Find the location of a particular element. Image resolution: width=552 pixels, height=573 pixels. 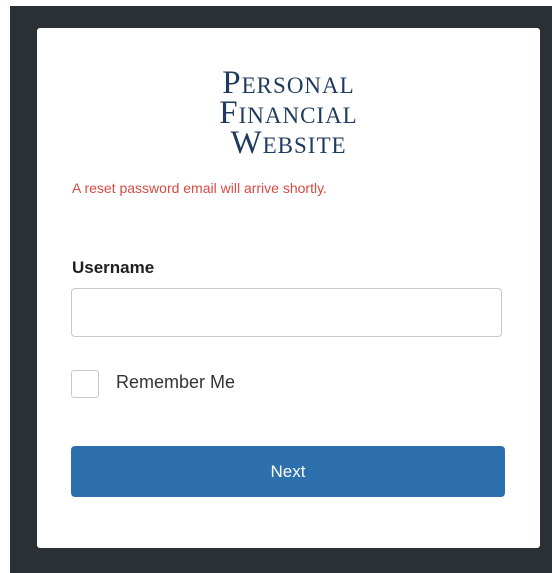

remember-me-checkbox is located at coordinates (85, 384).